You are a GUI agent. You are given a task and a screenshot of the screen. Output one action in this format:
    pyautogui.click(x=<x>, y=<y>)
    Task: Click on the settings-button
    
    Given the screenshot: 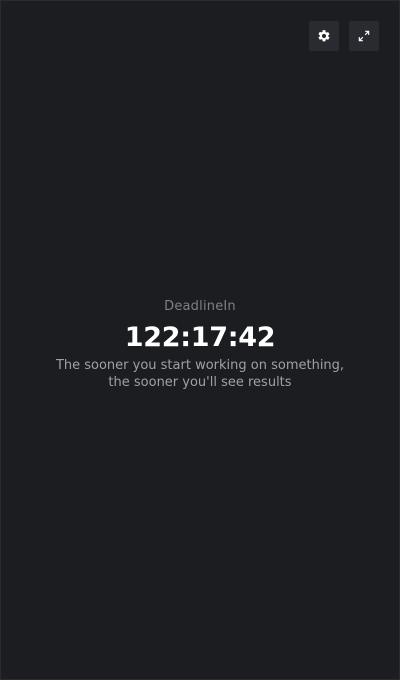 What is the action you would take?
    pyautogui.click(x=324, y=36)
    